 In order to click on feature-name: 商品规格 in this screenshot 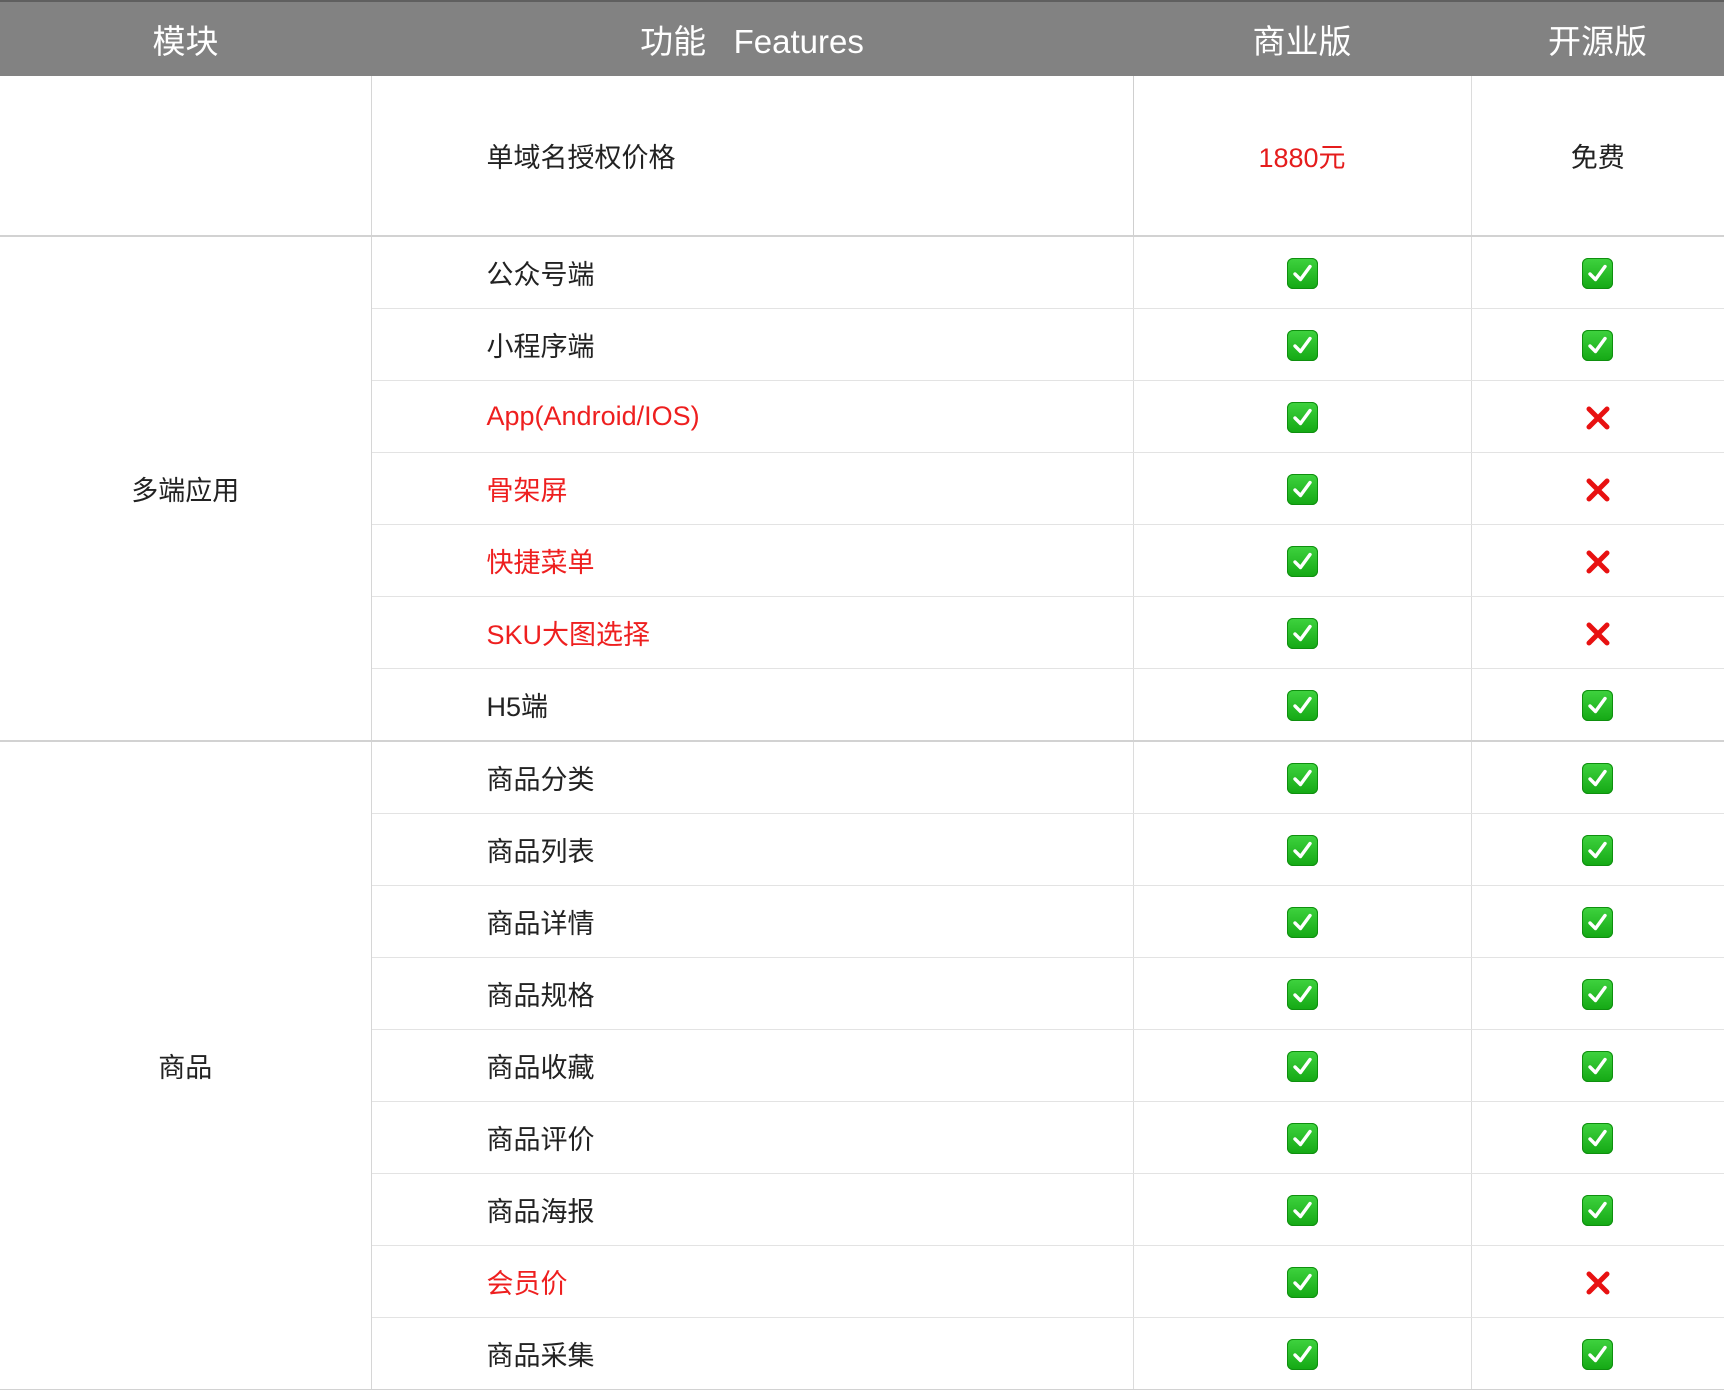, I will do `click(752, 993)`.